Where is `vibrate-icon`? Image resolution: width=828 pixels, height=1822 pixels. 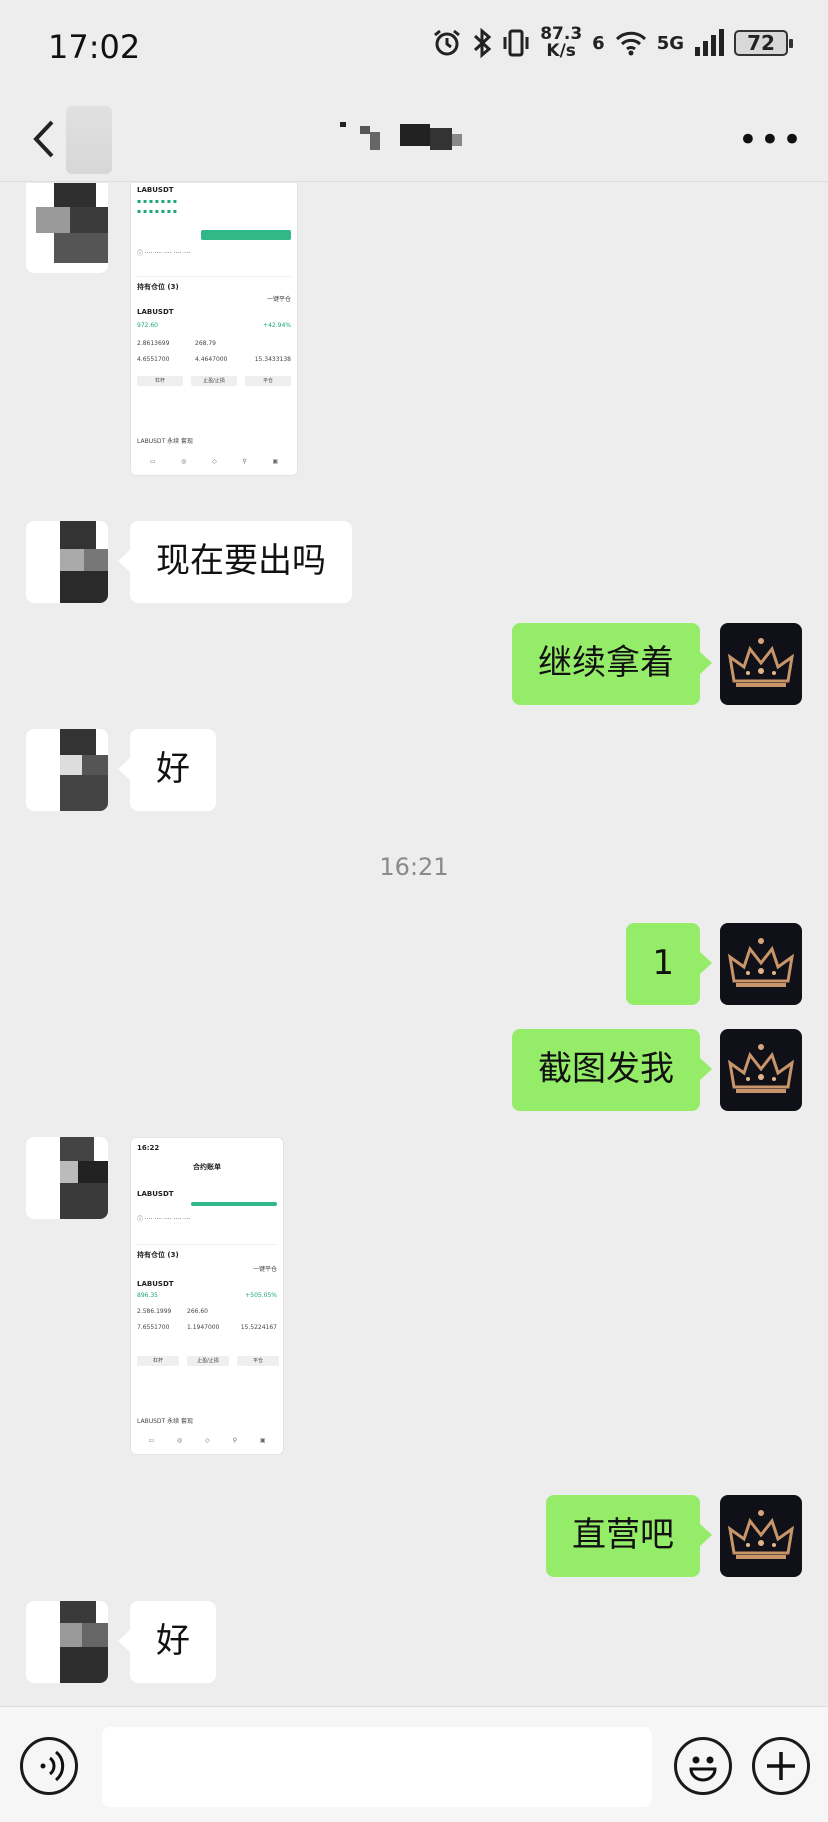
vibrate-icon is located at coordinates (516, 43).